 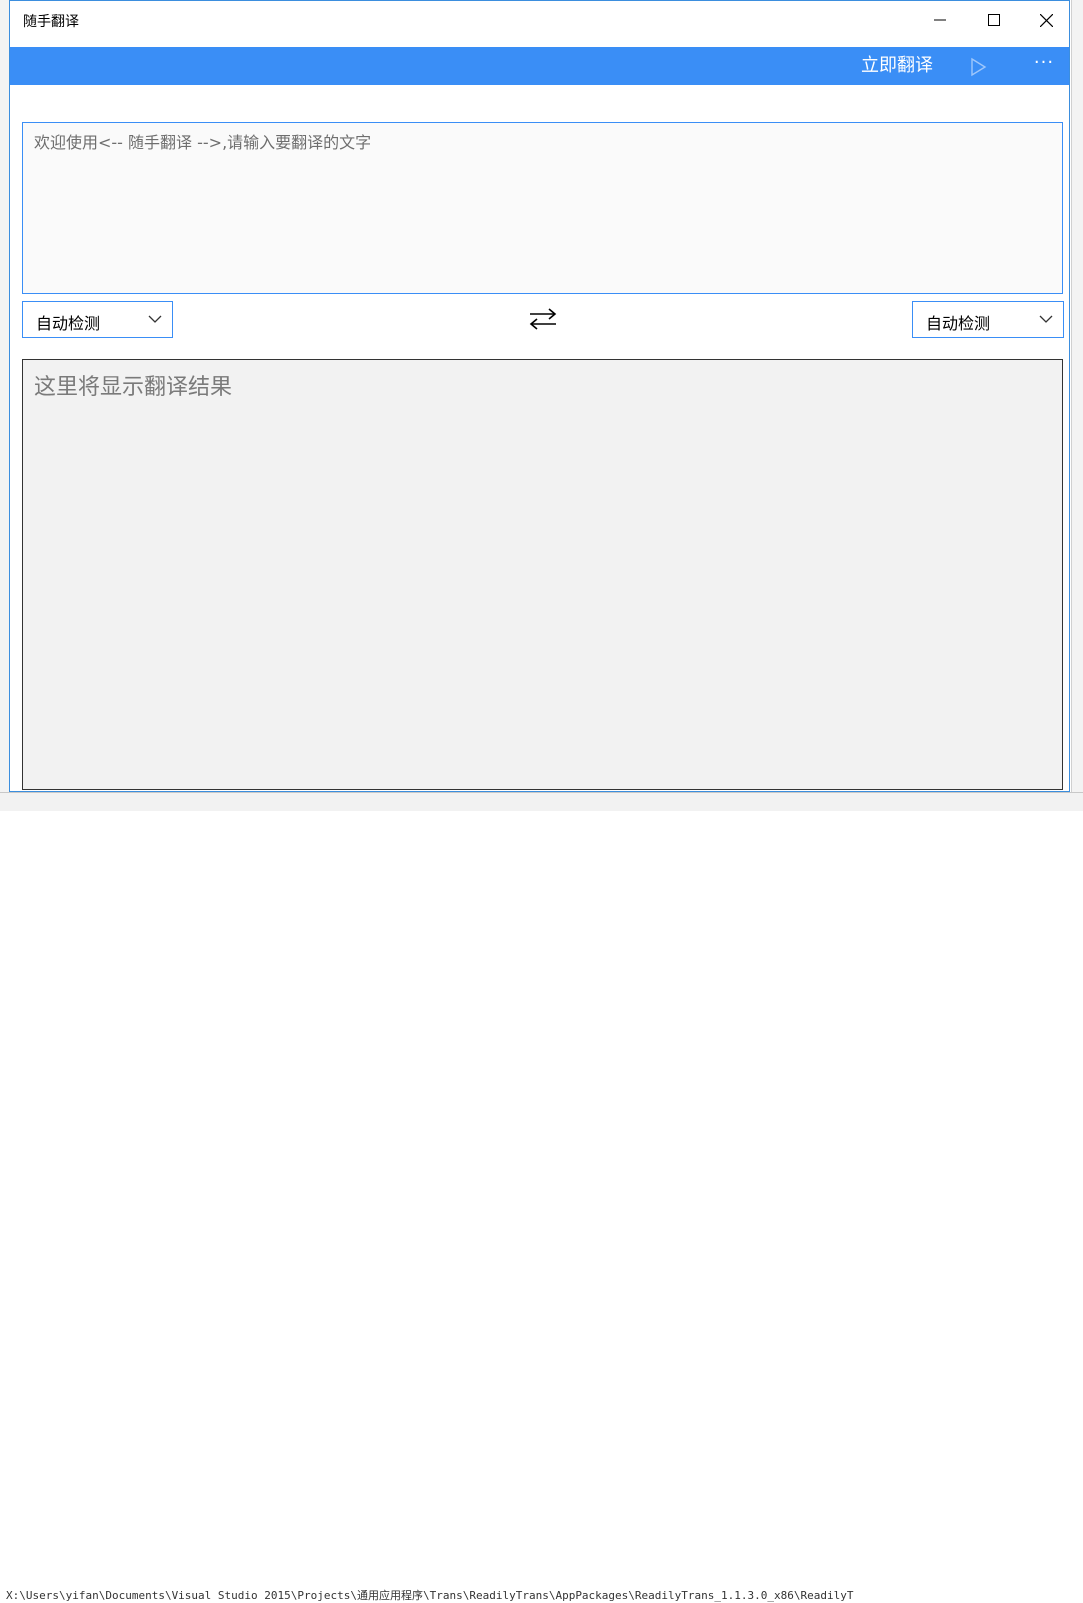 I want to click on close-button, so click(x=1046, y=20).